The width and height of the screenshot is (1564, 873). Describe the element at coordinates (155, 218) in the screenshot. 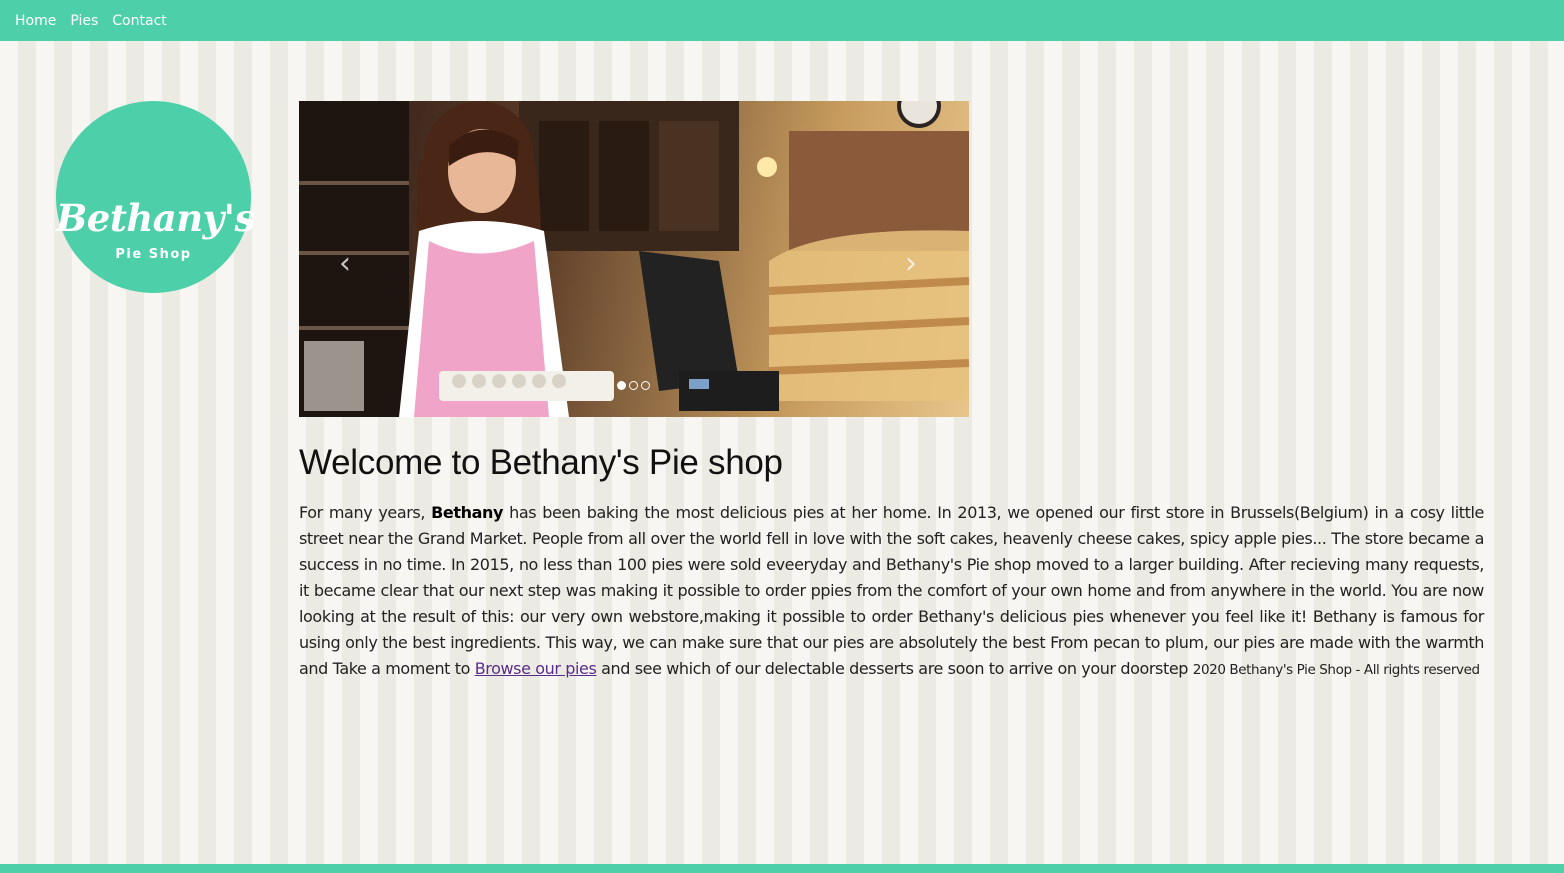

I see `logo-name: Bethany's` at that location.